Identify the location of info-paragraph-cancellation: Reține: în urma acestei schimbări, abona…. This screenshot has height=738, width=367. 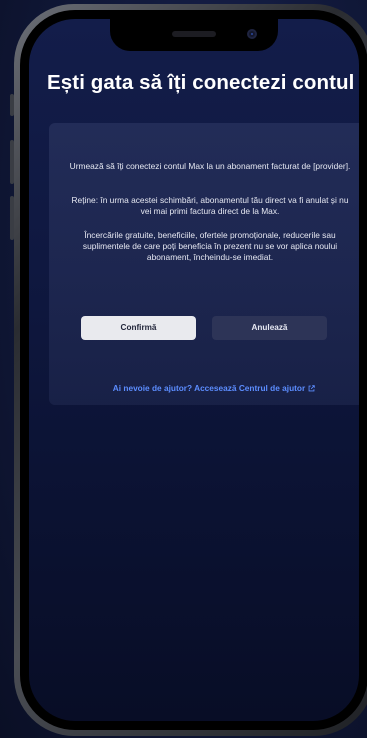
(210, 205).